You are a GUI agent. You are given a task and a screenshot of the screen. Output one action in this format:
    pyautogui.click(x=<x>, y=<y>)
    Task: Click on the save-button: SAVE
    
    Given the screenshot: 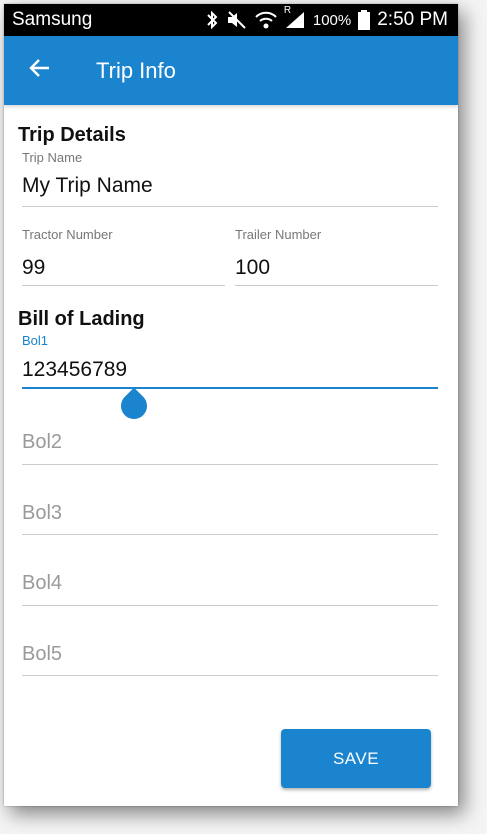 What is the action you would take?
    pyautogui.click(x=356, y=758)
    